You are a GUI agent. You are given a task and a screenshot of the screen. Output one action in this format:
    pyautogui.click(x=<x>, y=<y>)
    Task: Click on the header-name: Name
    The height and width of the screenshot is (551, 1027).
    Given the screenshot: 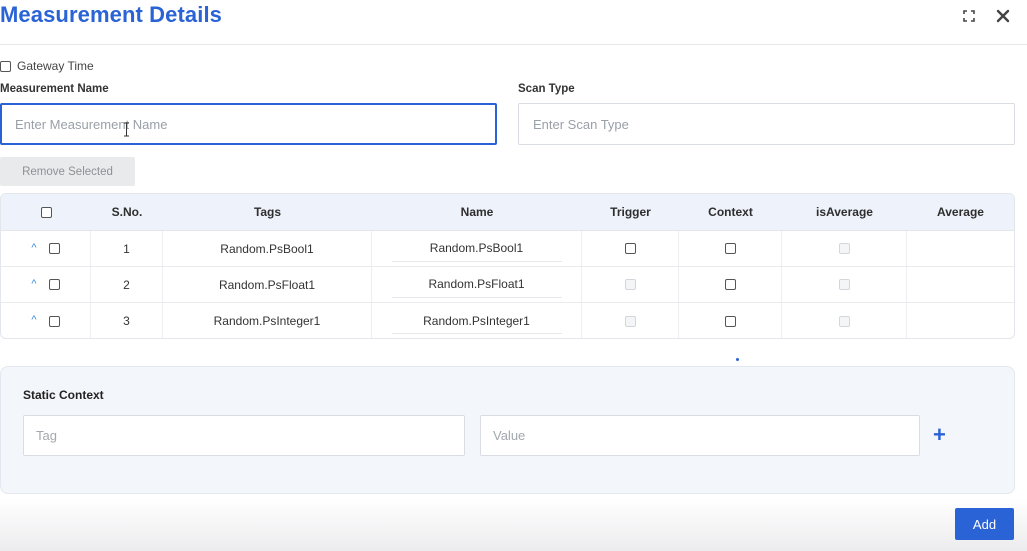 What is the action you would take?
    pyautogui.click(x=477, y=212)
    